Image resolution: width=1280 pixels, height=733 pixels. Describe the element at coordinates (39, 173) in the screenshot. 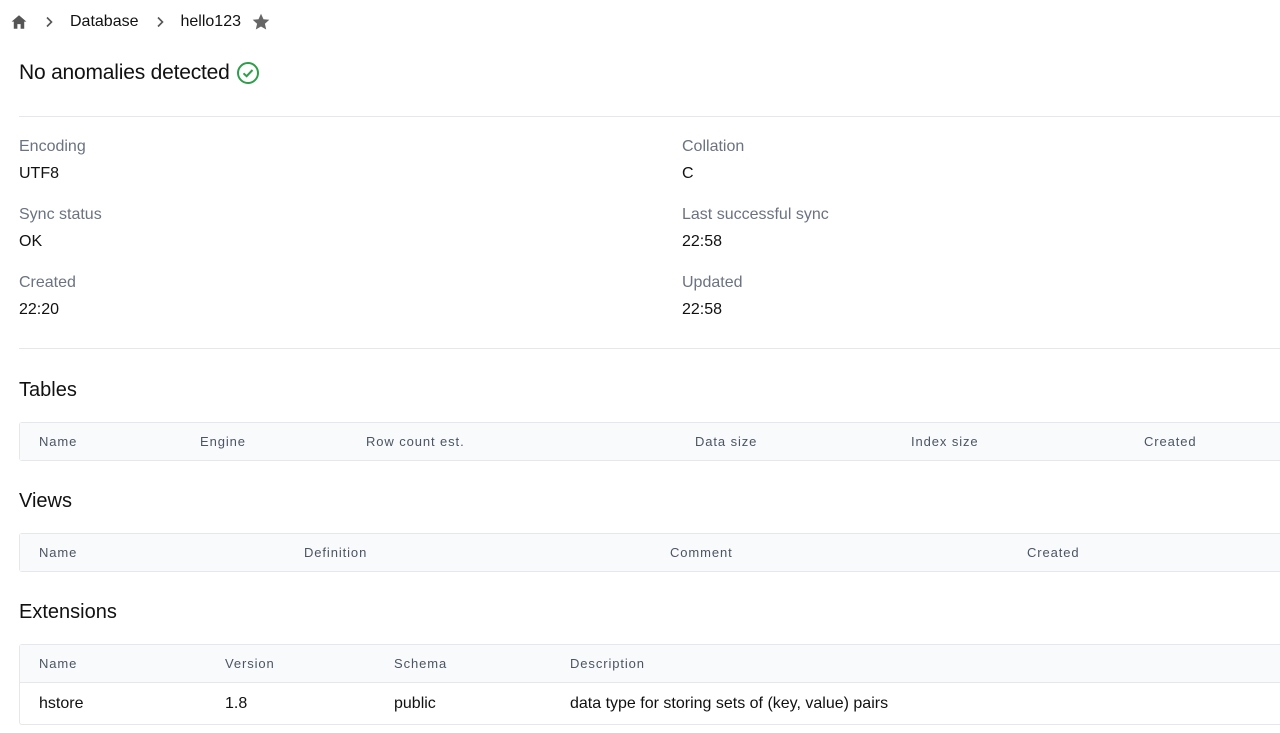

I see `info-value: UTF8` at that location.